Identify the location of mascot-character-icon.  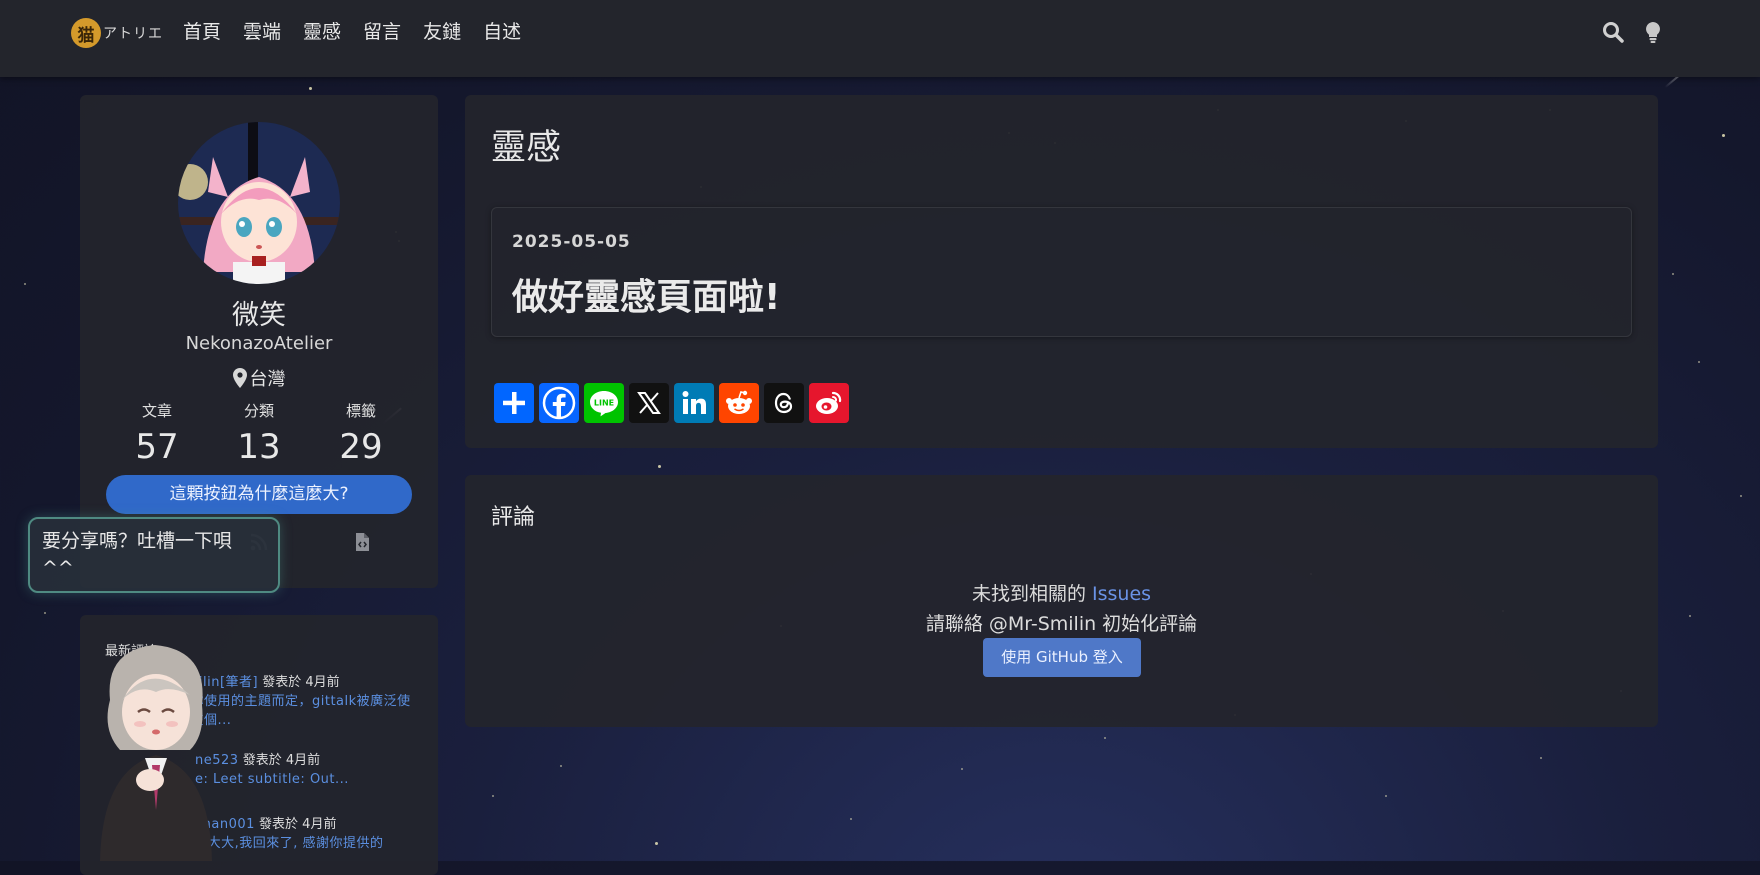
(155, 750).